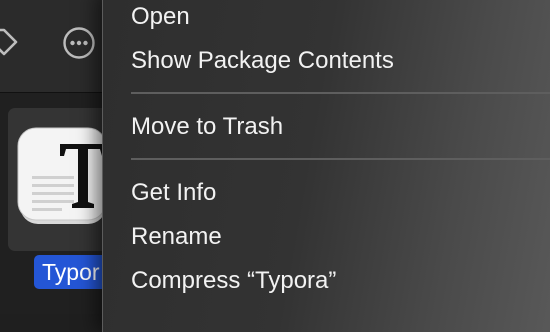  I want to click on menu-item-compress: Compress “Typora”, so click(233, 281).